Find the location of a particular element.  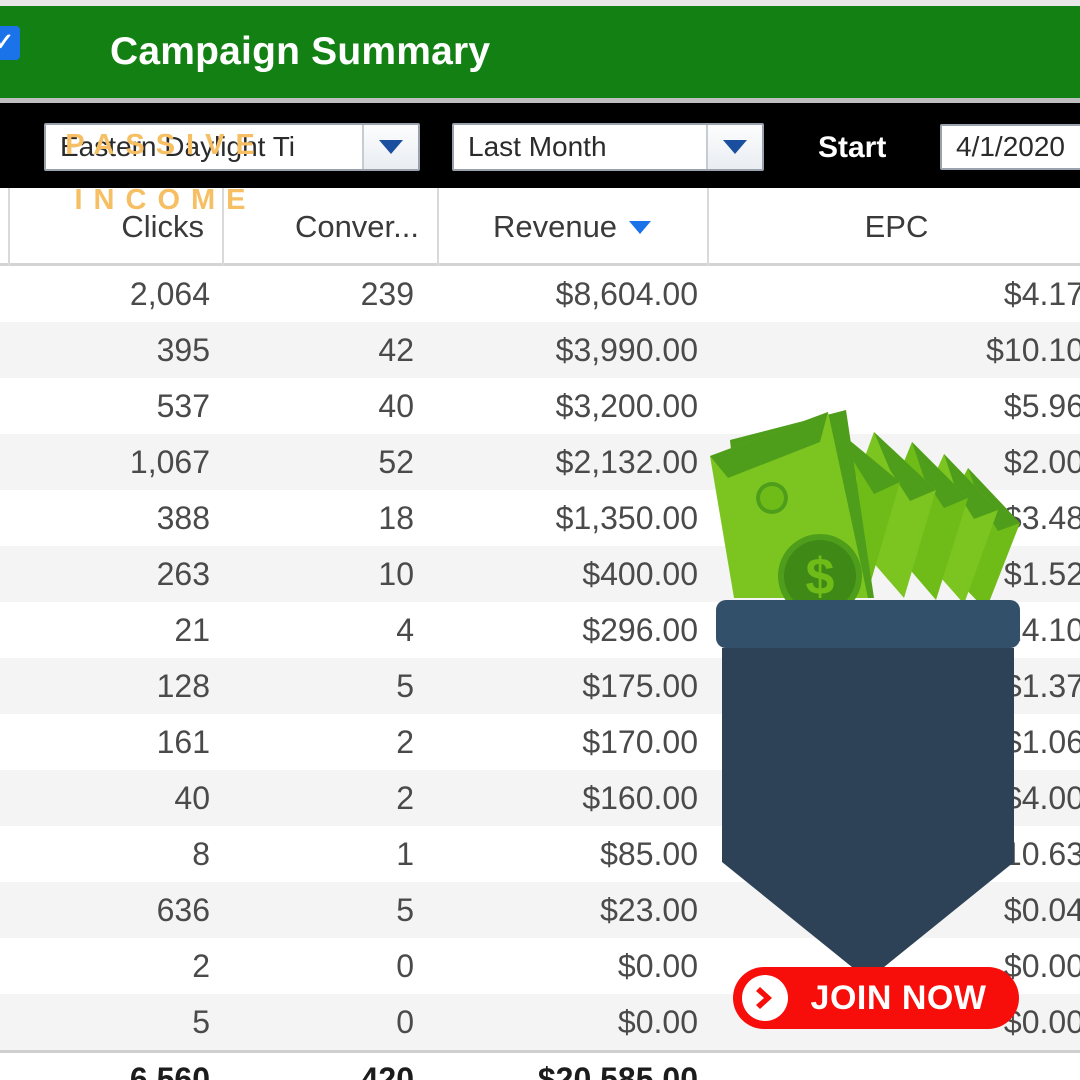

column-header-epc-label: EPC is located at coordinates (896, 226).